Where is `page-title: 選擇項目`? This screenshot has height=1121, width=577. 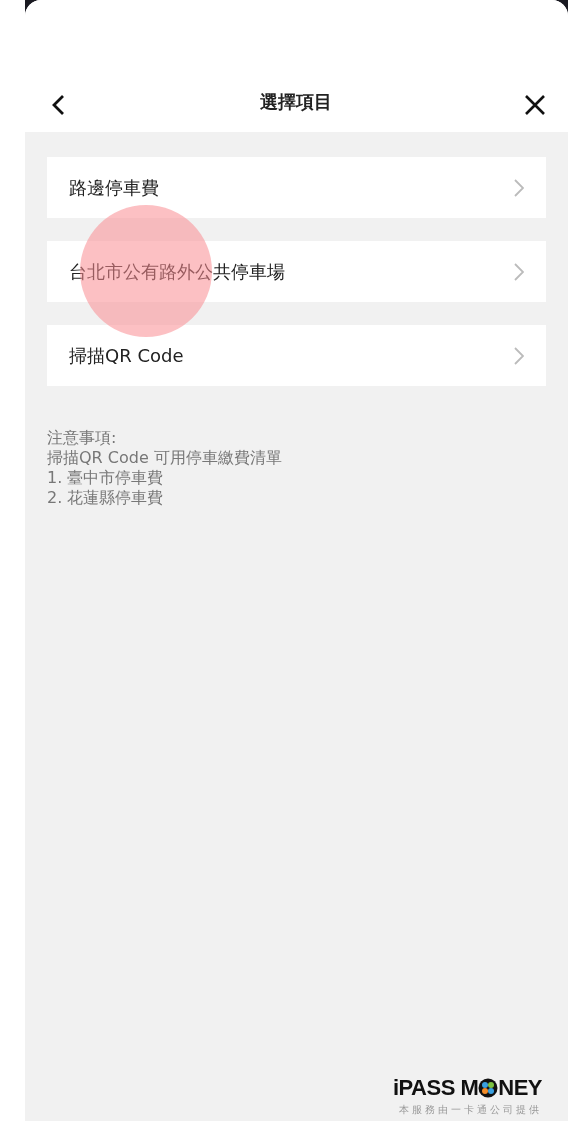 page-title: 選擇項目 is located at coordinates (295, 102).